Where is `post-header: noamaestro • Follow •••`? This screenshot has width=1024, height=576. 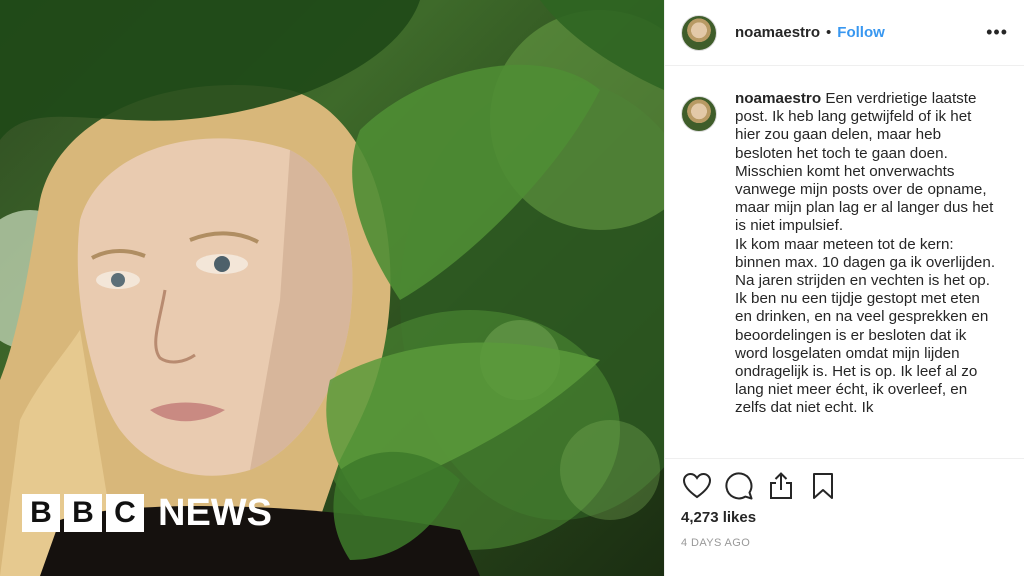
post-header: noamaestro • Follow ••• is located at coordinates (844, 33).